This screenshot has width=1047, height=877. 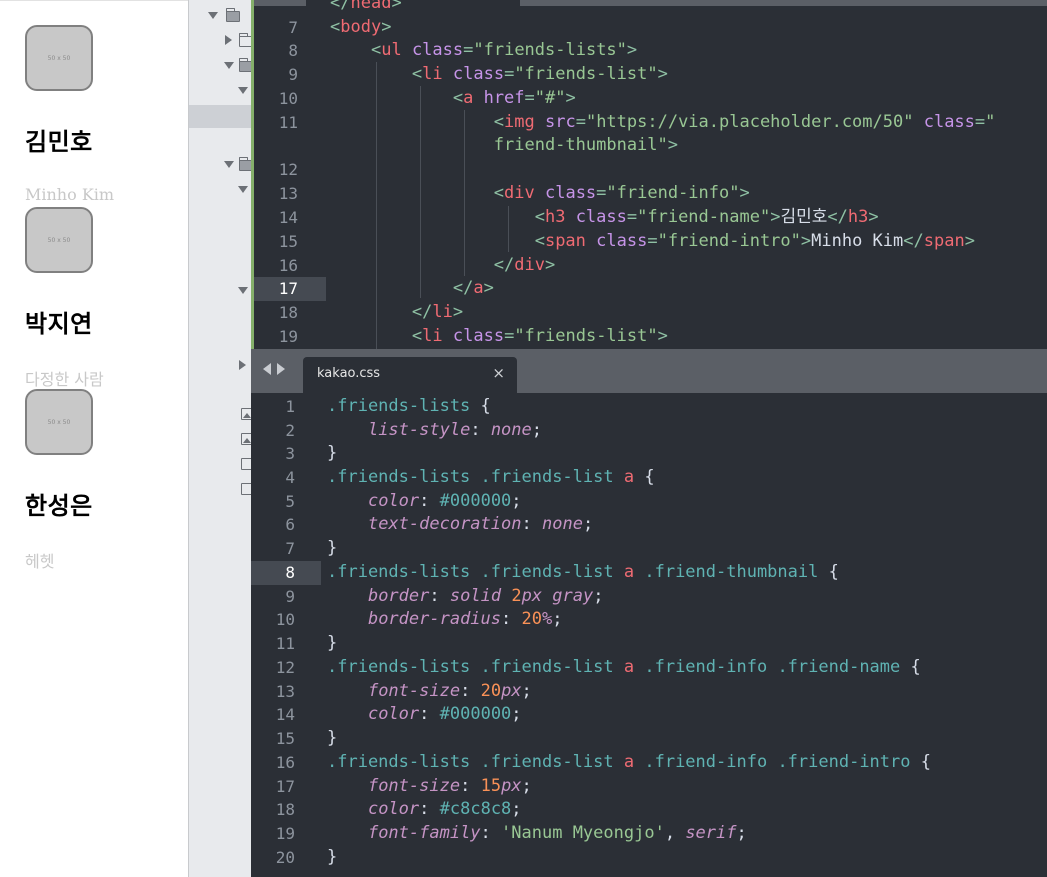 I want to click on code-line: </head>, so click(x=366, y=8).